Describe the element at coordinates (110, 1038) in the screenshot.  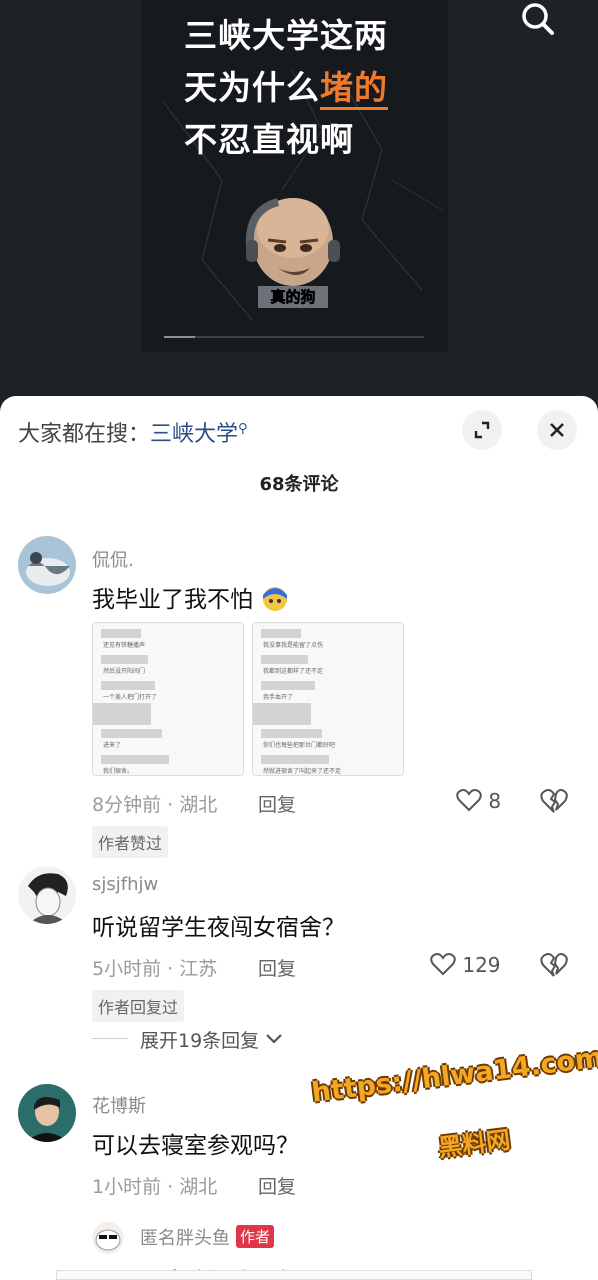
I see `expand-divider` at that location.